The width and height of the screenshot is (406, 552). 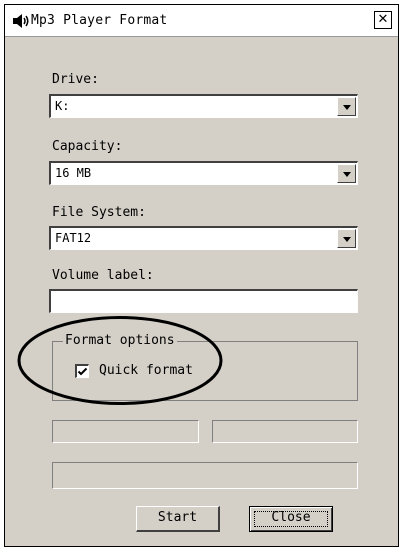 I want to click on focus-rect, so click(x=291, y=519).